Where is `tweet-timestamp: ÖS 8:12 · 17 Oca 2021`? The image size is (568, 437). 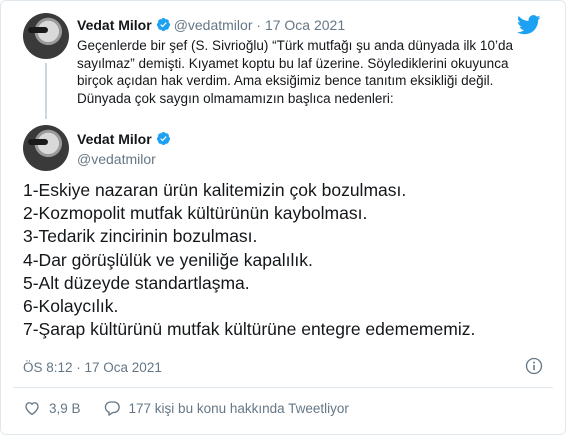
tweet-timestamp: ÖS 8:12 · 17 Oca 2021 is located at coordinates (92, 367).